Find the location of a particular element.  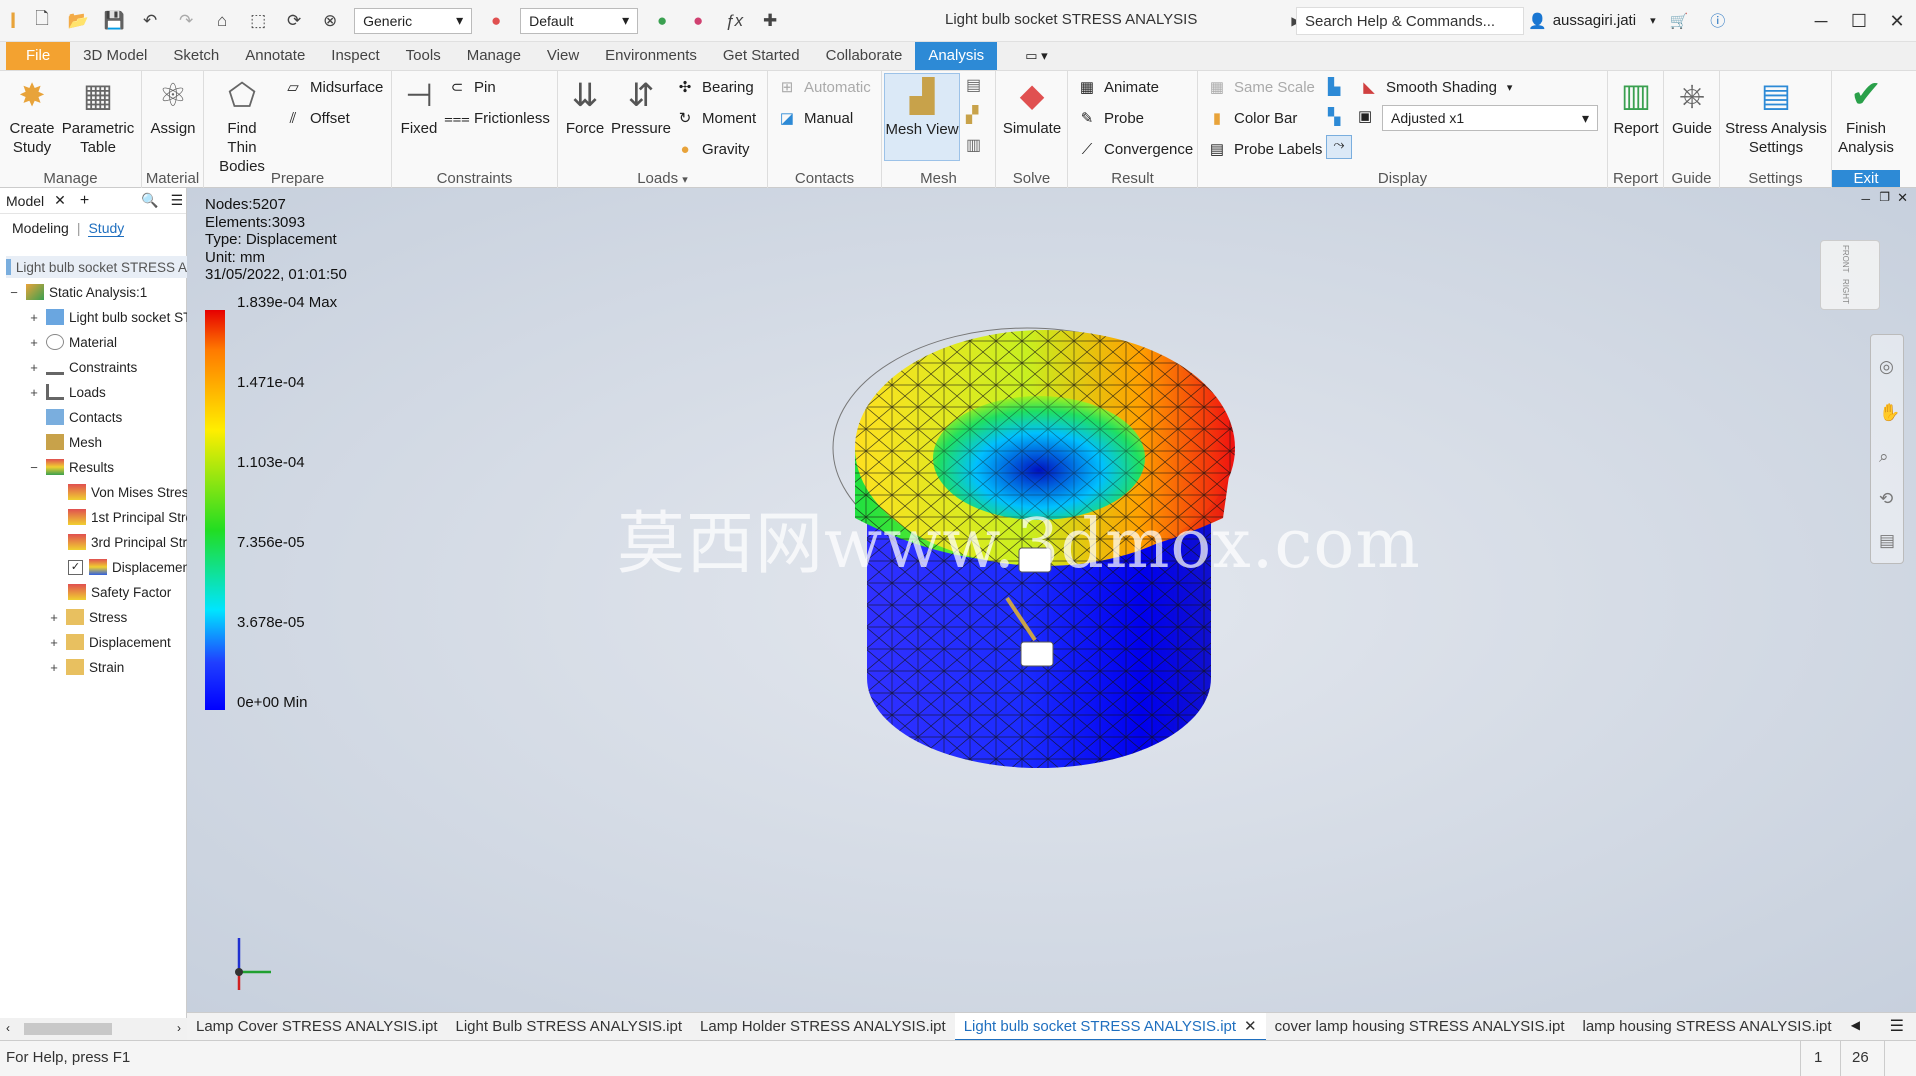

viewport-minimize-icon: ─ is located at coordinates (1865, 199).